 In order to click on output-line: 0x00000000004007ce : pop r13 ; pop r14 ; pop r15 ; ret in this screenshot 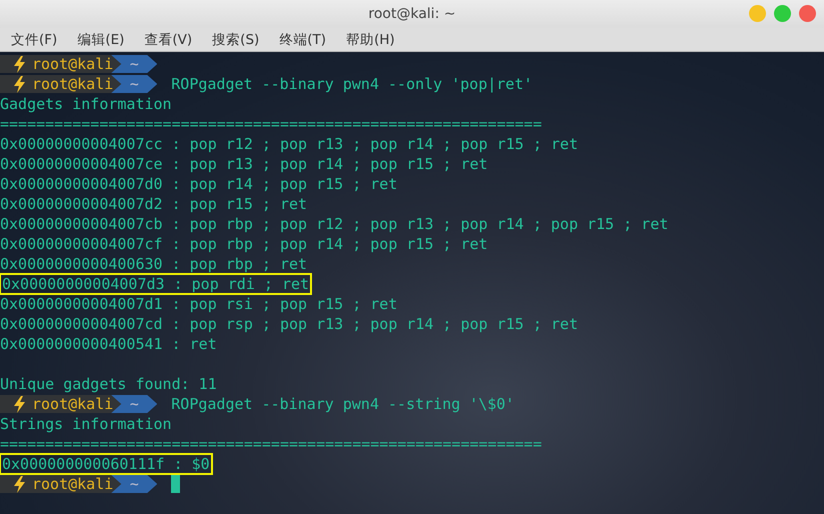, I will do `click(244, 164)`.